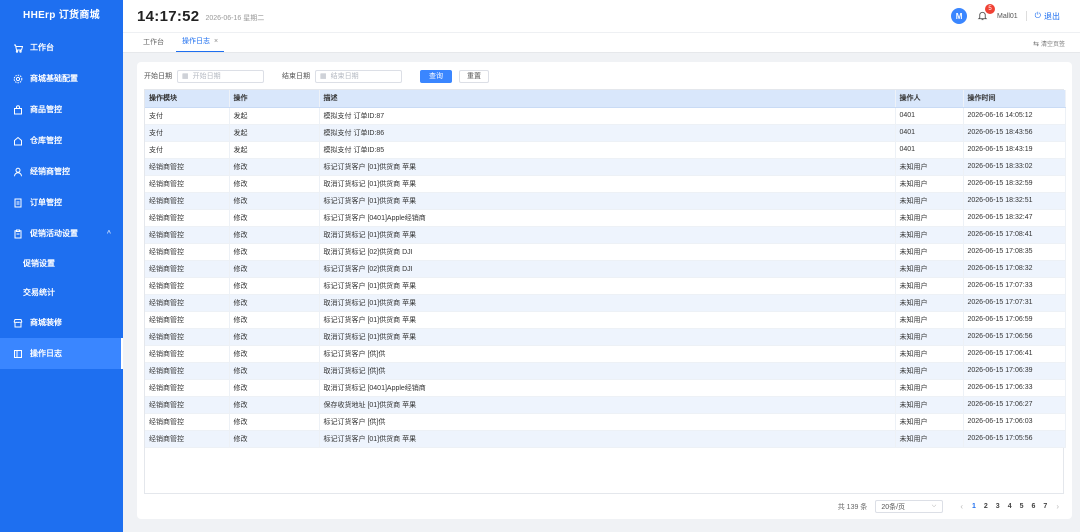 The width and height of the screenshot is (1080, 532). I want to click on brand-title: HHErp 订货商城, so click(61, 15).